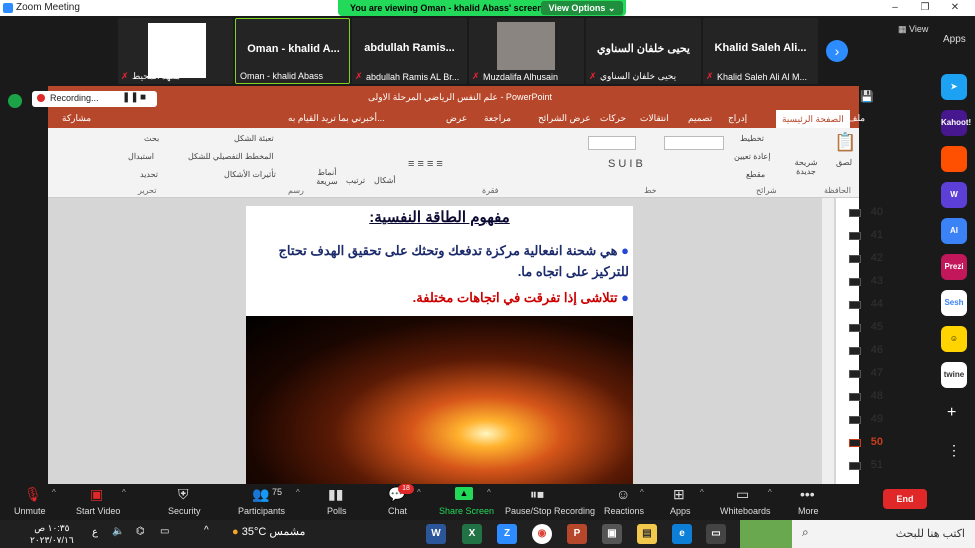 The width and height of the screenshot is (975, 548). Describe the element at coordinates (95, 532) in the screenshot. I see `input-language: ع` at that location.